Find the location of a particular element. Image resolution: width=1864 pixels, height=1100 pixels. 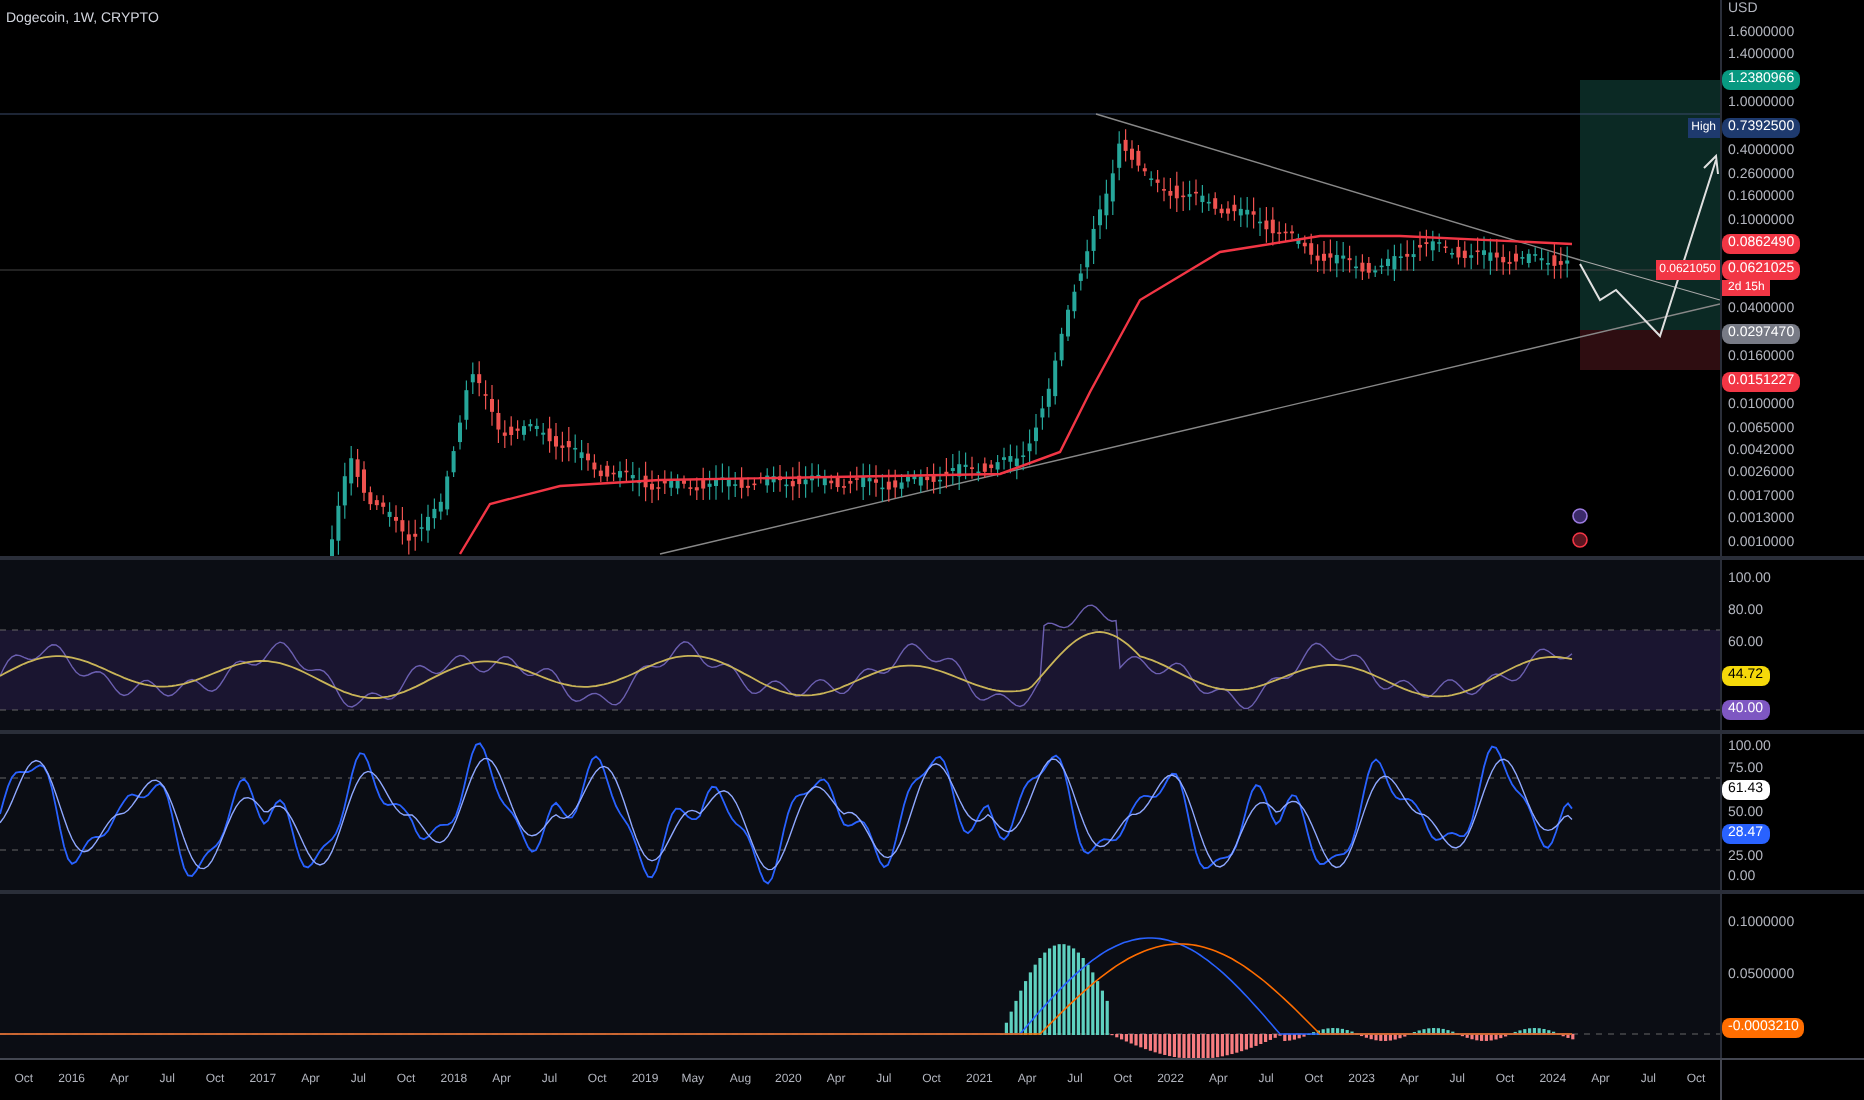

trend-line is located at coordinates (1649, 280).